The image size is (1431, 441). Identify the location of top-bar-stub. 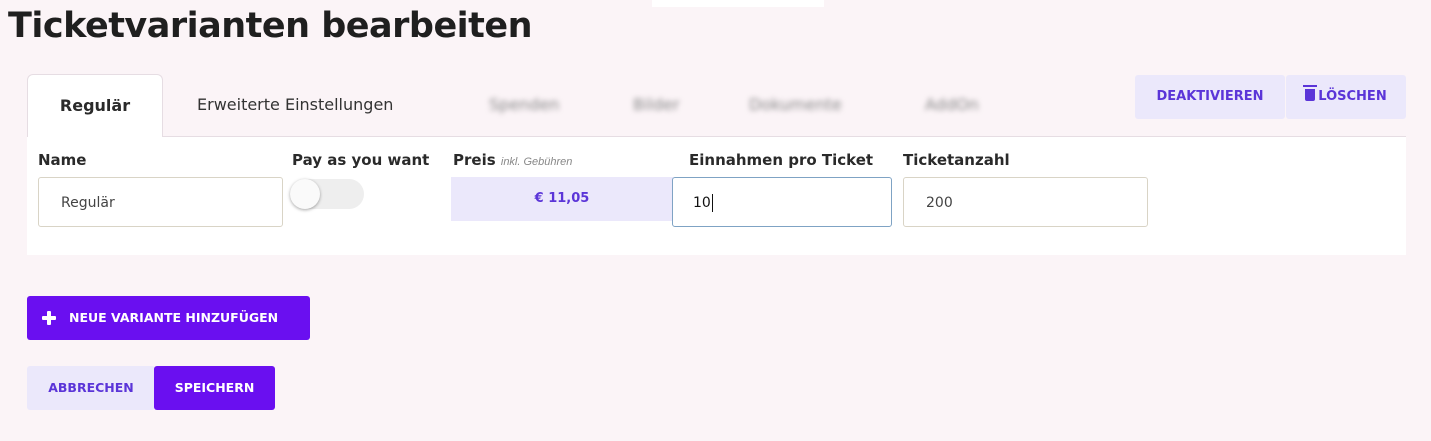
(738, 3).